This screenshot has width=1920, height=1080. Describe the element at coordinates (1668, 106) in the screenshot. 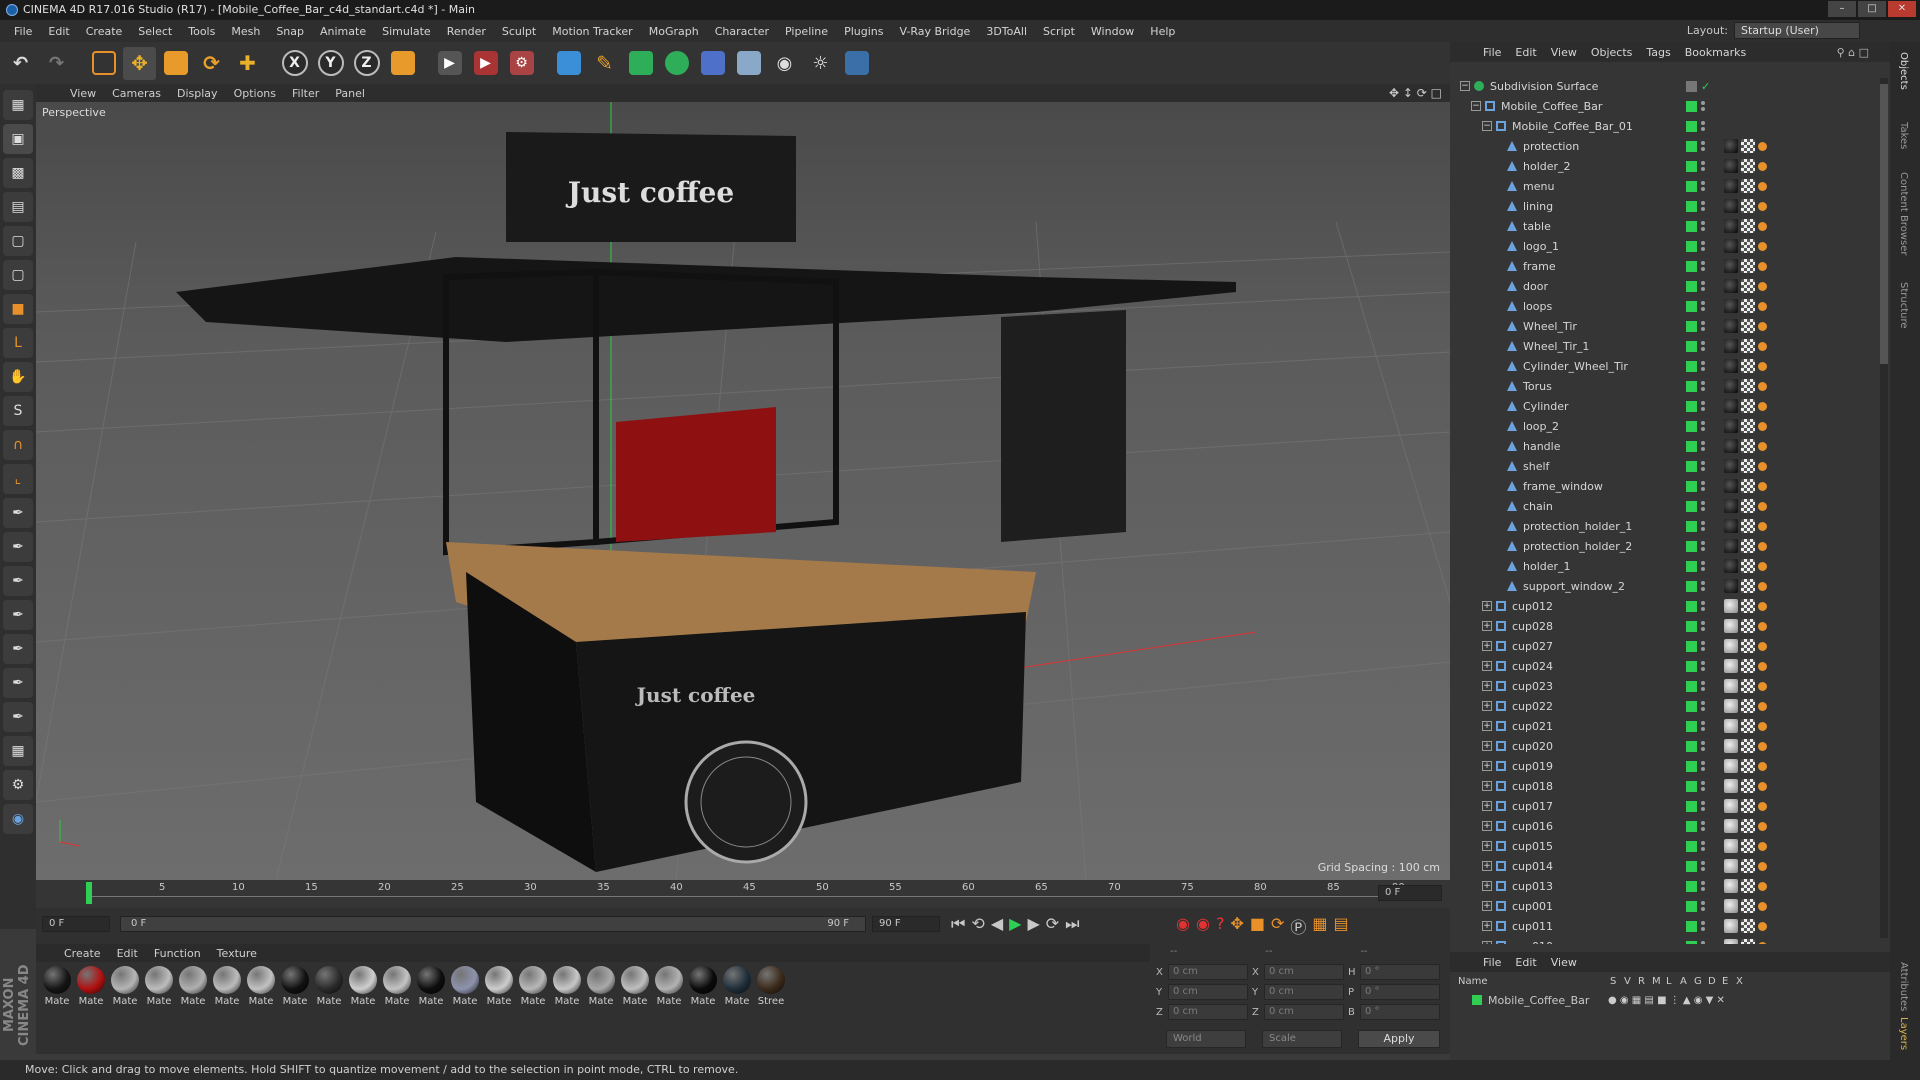

I see `object-row: − Mobile_Coffee_Bar` at that location.